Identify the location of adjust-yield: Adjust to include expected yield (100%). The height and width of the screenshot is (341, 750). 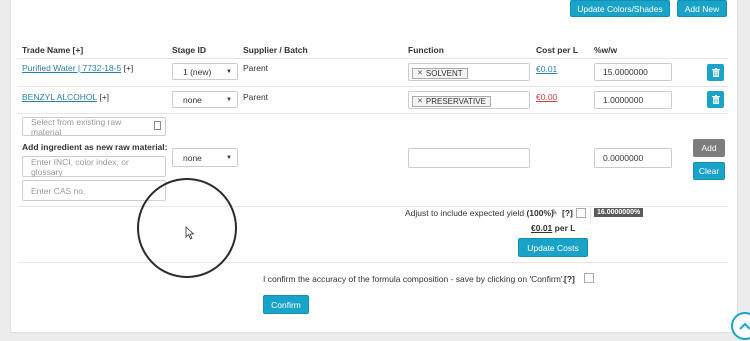
(479, 213).